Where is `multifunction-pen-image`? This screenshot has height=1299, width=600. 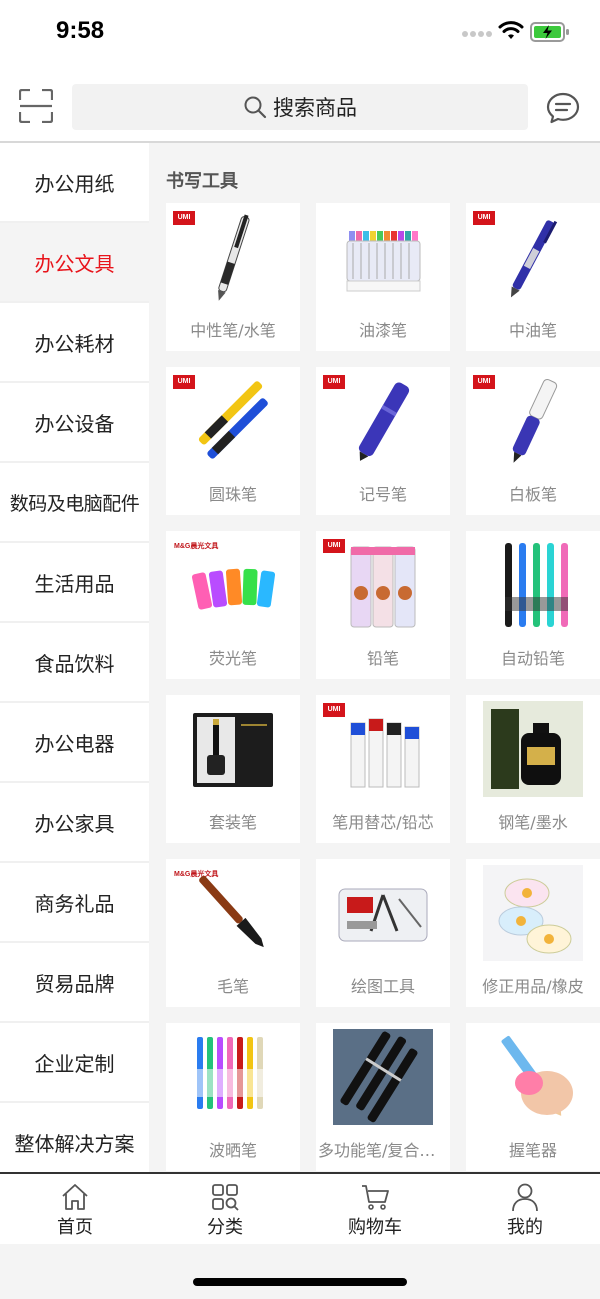
multifunction-pen-image is located at coordinates (383, 1077).